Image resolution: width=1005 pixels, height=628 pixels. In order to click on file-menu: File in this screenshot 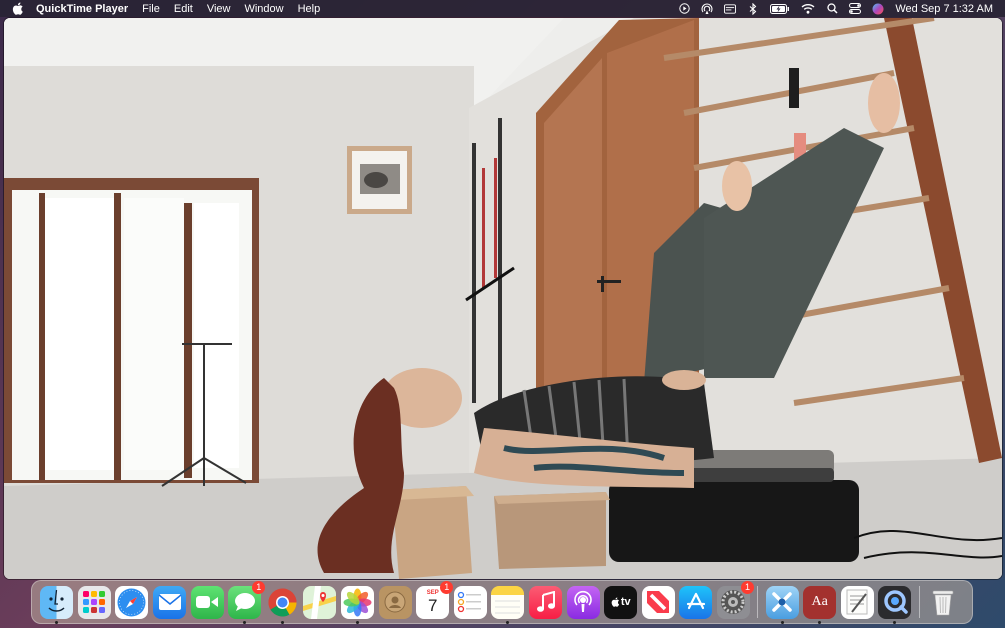, I will do `click(151, 9)`.